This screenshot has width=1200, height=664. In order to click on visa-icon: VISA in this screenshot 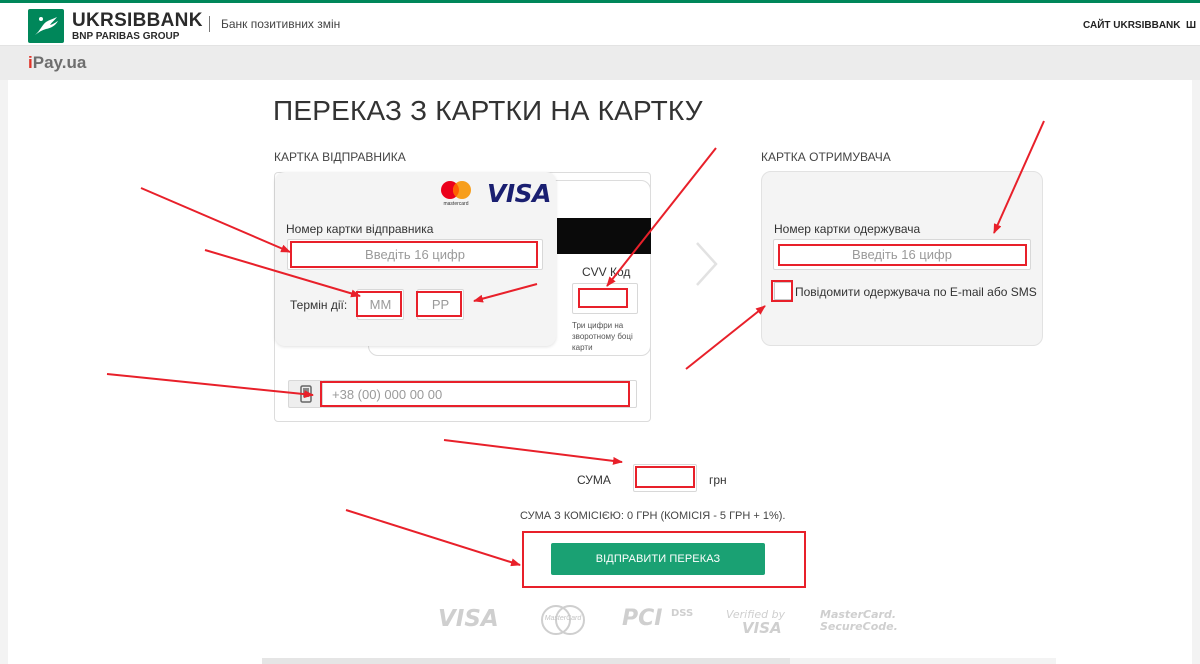, I will do `click(519, 193)`.